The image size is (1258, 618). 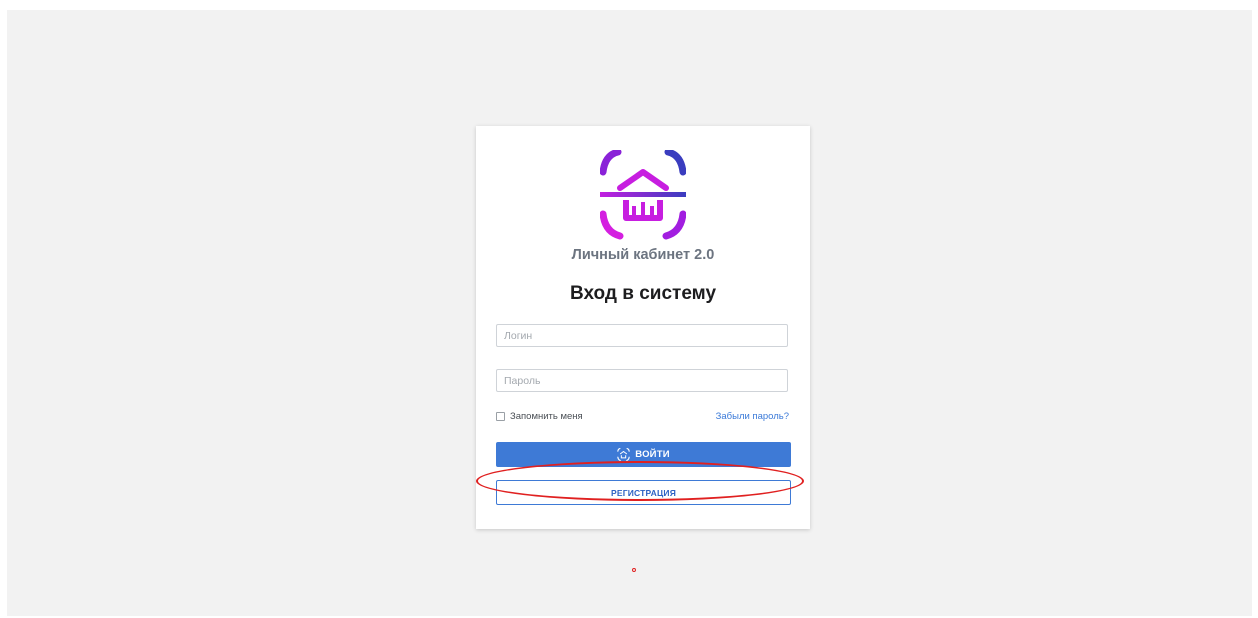 I want to click on remember-me: Запомнить меня, so click(x=539, y=416).